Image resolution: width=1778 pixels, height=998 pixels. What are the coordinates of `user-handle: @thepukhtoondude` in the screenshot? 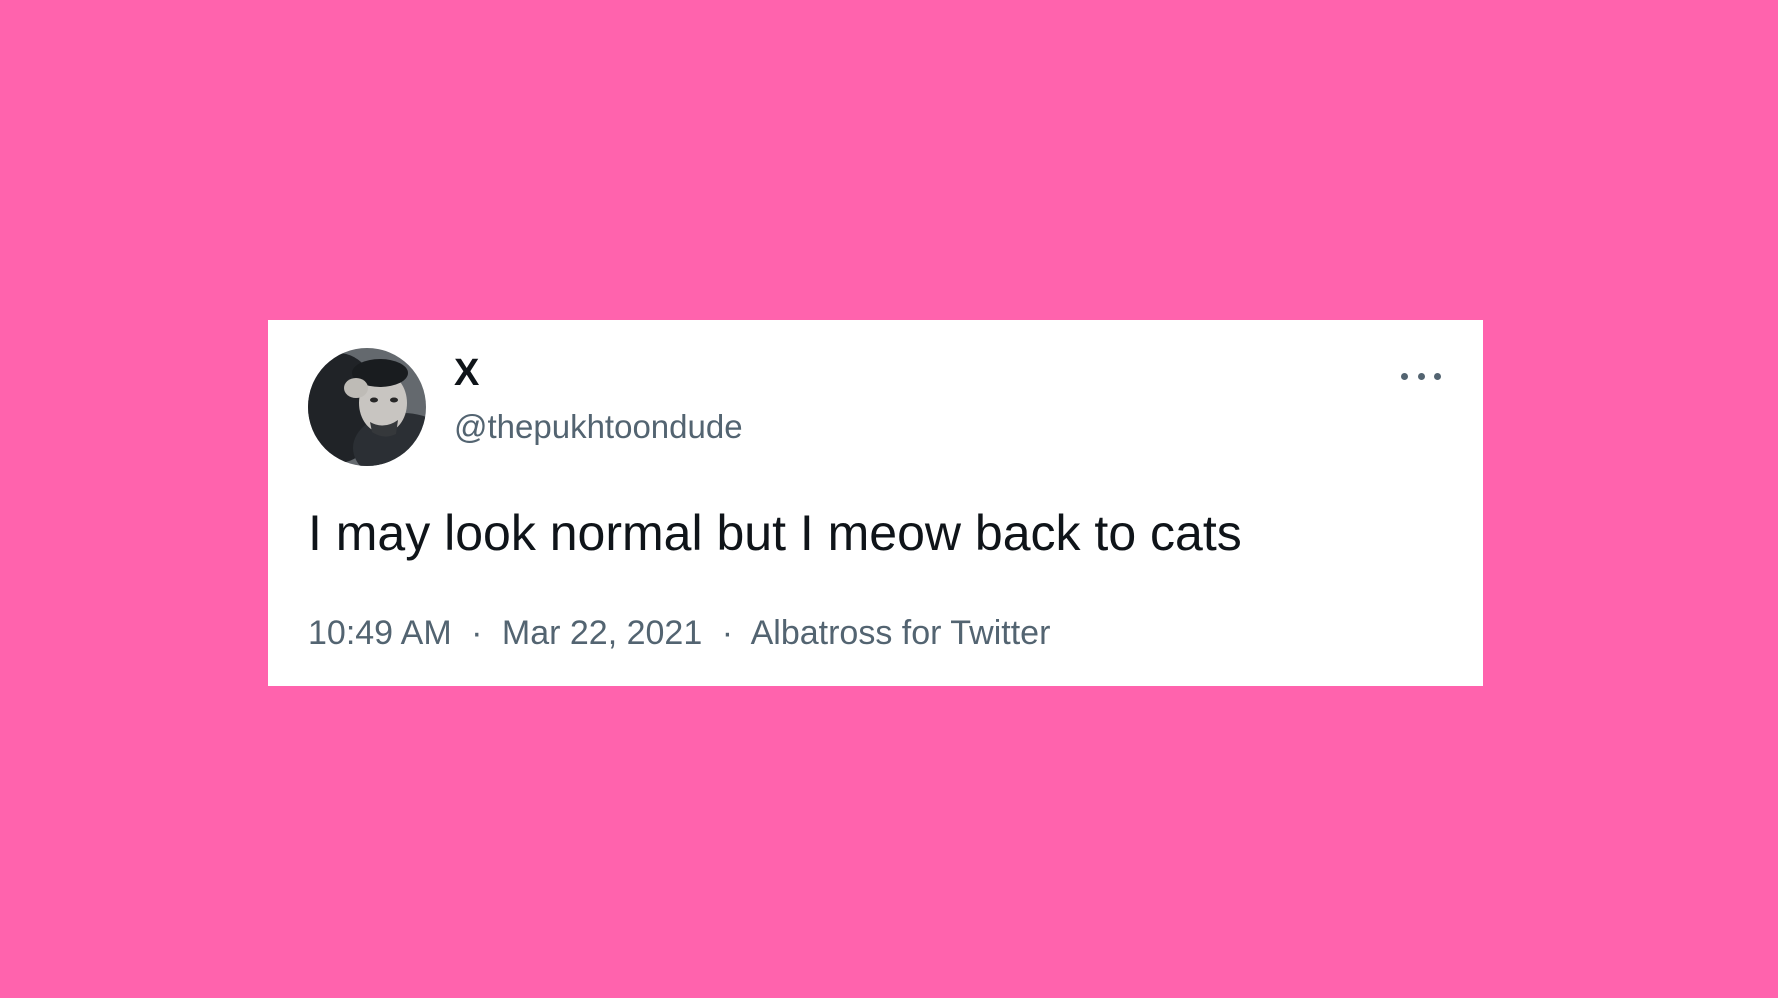 It's located at (598, 426).